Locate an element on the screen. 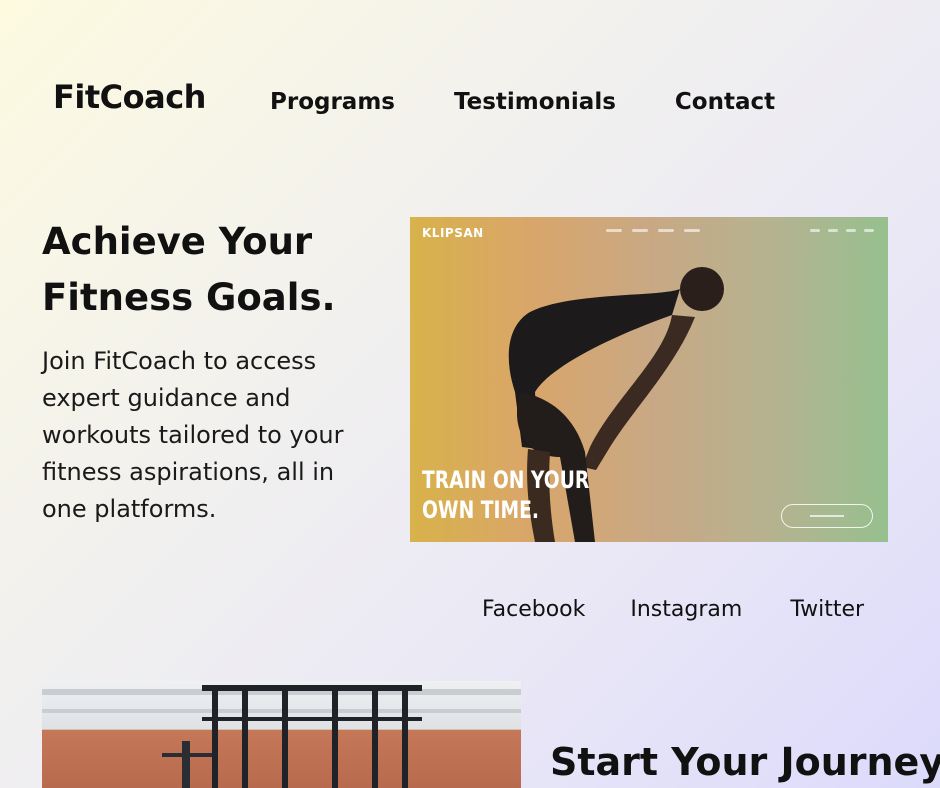 This screenshot has height=788, width=940. site-logo: FitCoach is located at coordinates (129, 97).